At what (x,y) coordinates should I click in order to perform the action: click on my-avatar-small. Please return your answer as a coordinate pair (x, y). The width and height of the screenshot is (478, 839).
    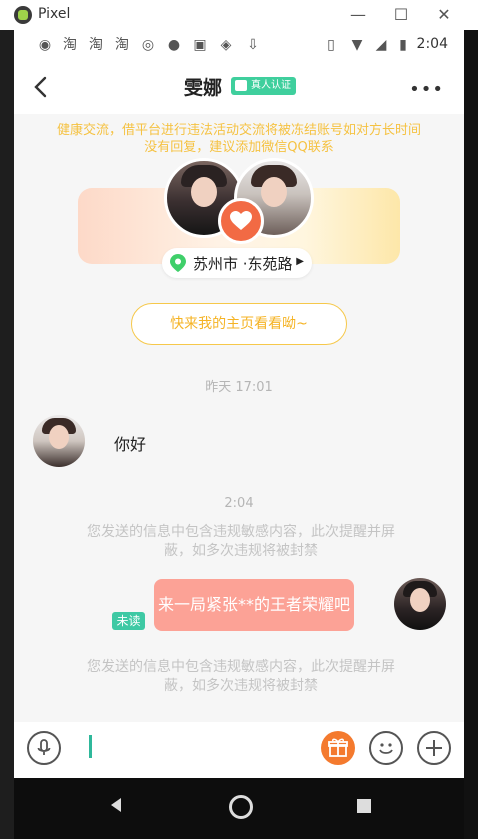
    Looking at the image, I should click on (420, 604).